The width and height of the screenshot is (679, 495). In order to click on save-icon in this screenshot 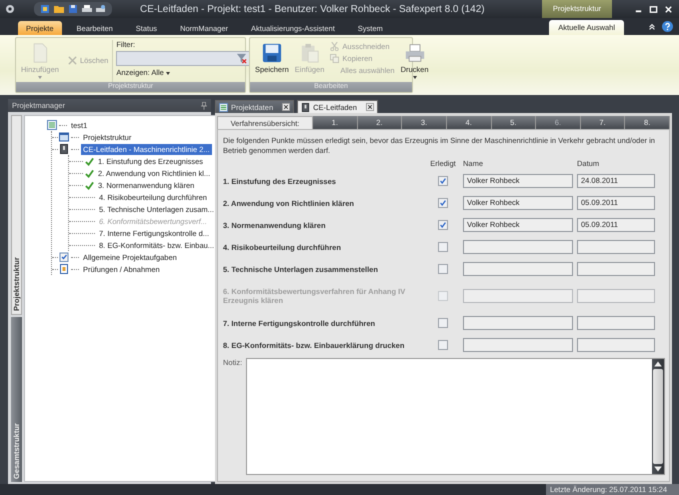, I will do `click(73, 9)`.